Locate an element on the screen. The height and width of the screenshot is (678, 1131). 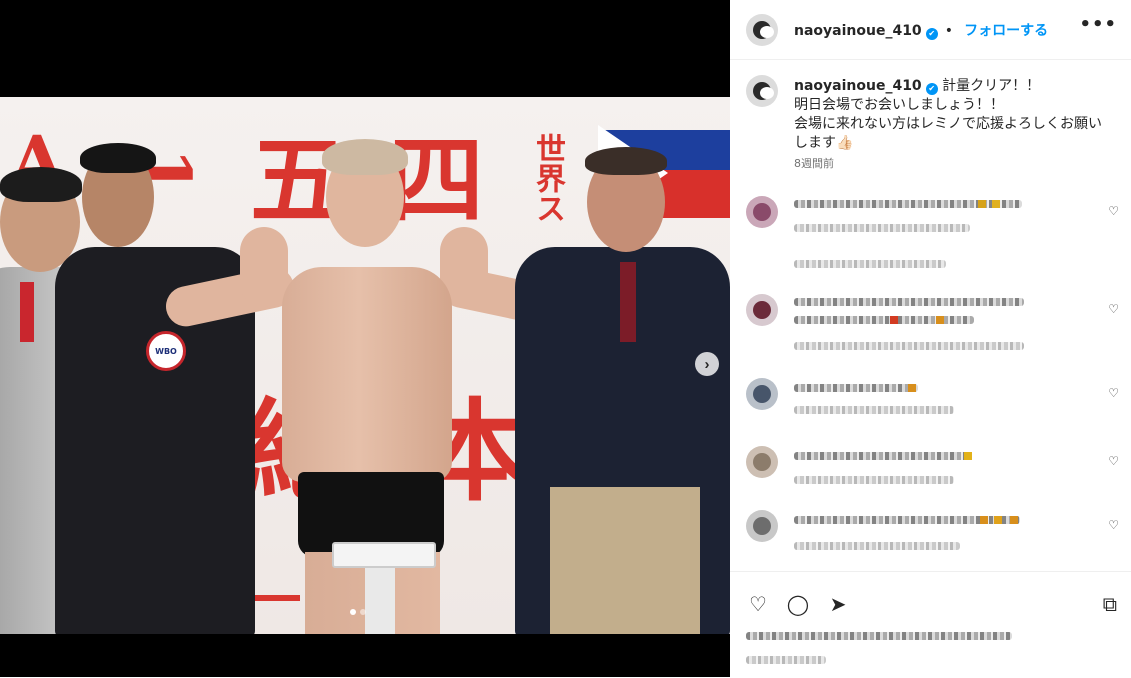
carousel-dots is located at coordinates (358, 612).